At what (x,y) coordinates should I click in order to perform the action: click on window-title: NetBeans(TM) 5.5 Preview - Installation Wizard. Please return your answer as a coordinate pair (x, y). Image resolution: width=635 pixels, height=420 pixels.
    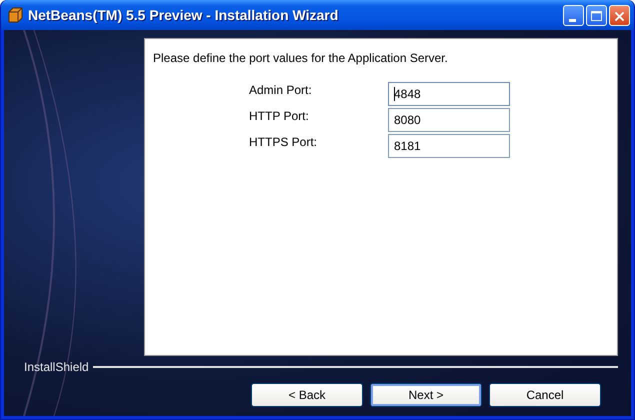
    Looking at the image, I should click on (184, 15).